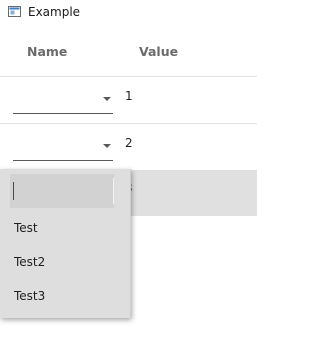  What do you see at coordinates (128, 13) in the screenshot?
I see `title-bar: Example` at bounding box center [128, 13].